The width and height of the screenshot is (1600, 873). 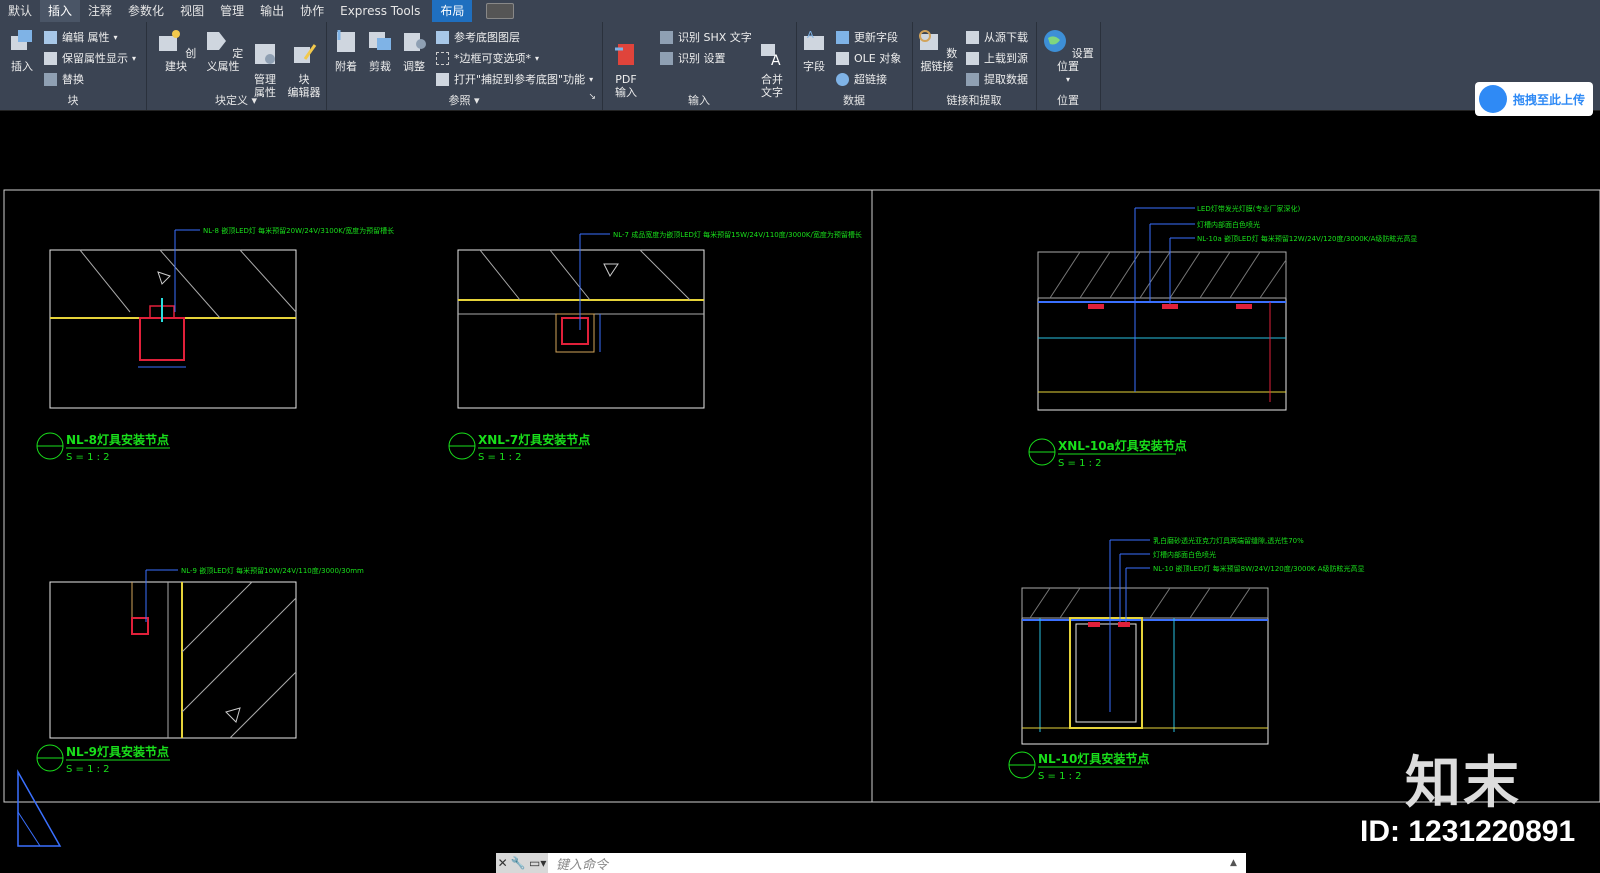 I want to click on tab-collaborate: 协作, so click(x=312, y=11).